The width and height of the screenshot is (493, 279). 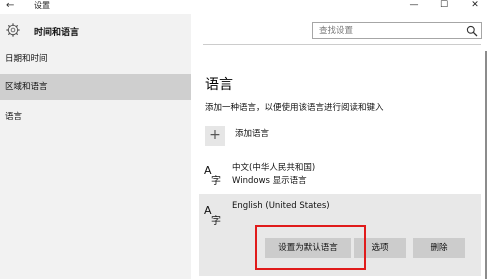 I want to click on add-language-button: +, so click(x=215, y=136).